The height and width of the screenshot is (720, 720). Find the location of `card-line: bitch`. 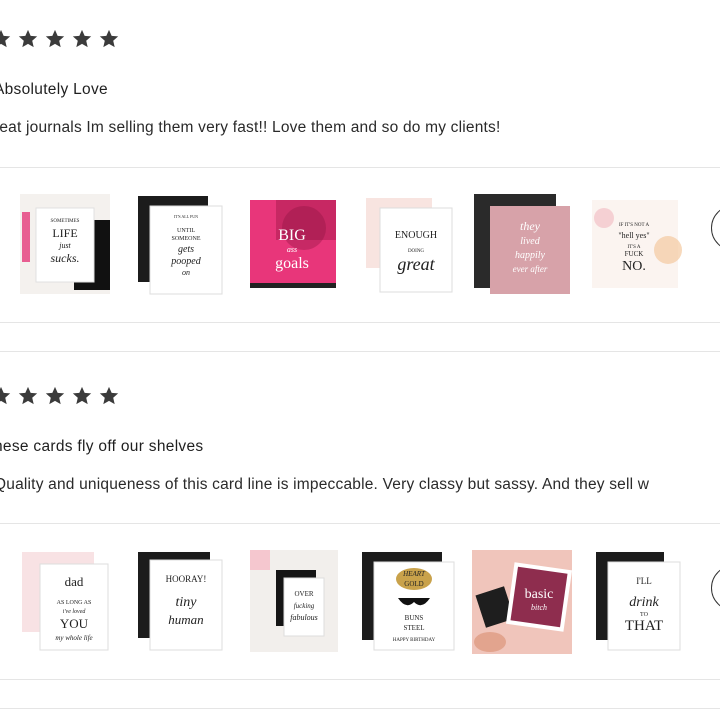

card-line: bitch is located at coordinates (539, 607).